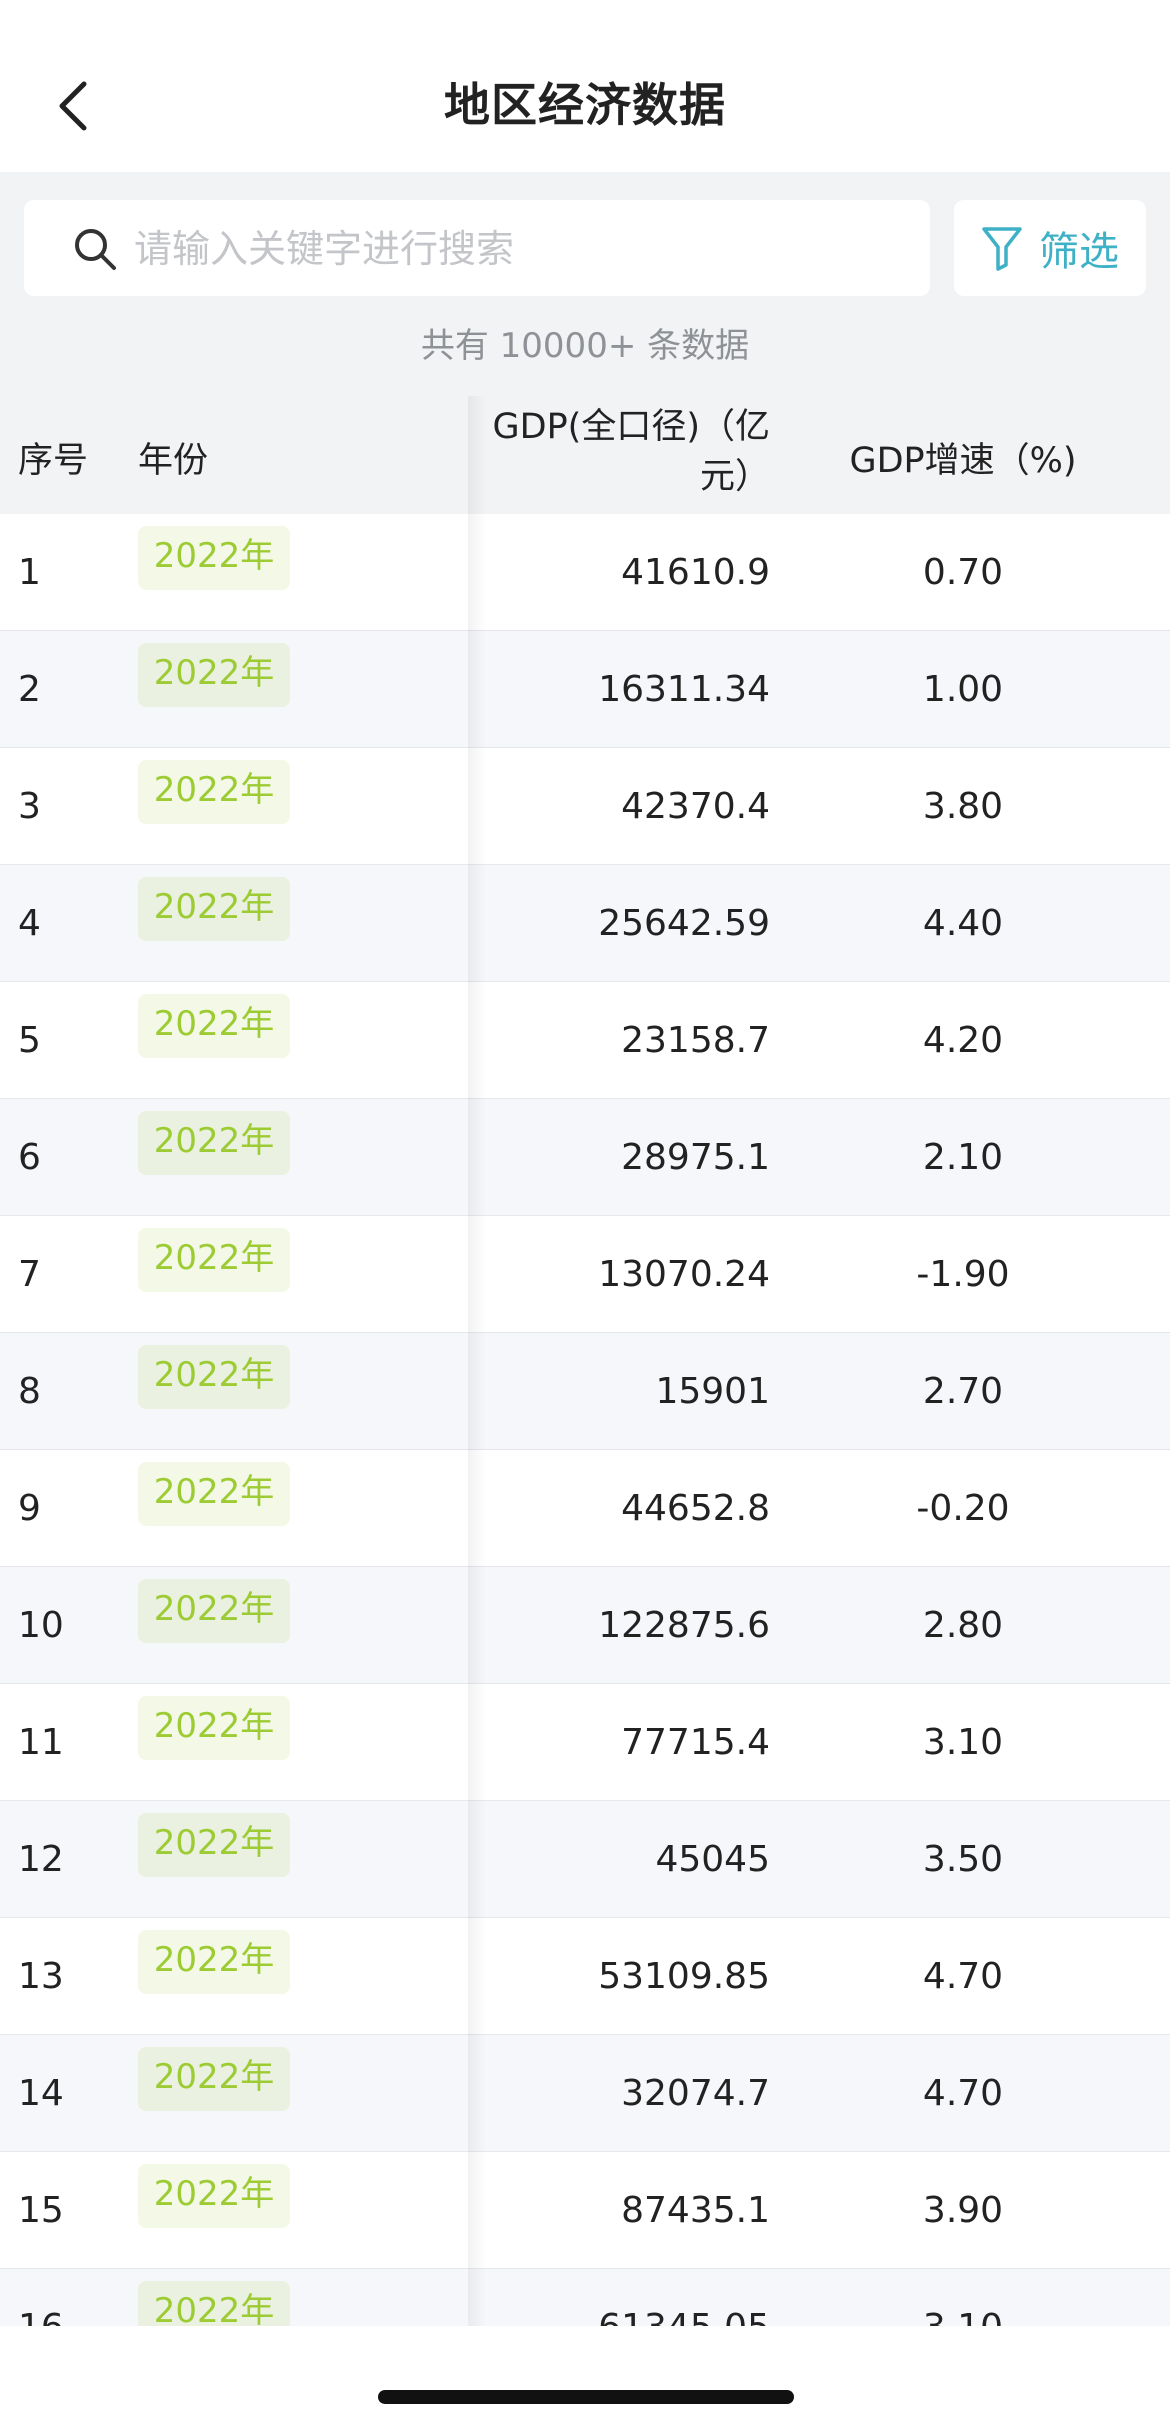  Describe the element at coordinates (963, 1859) in the screenshot. I see `gdp-growth-value: 3.50` at that location.